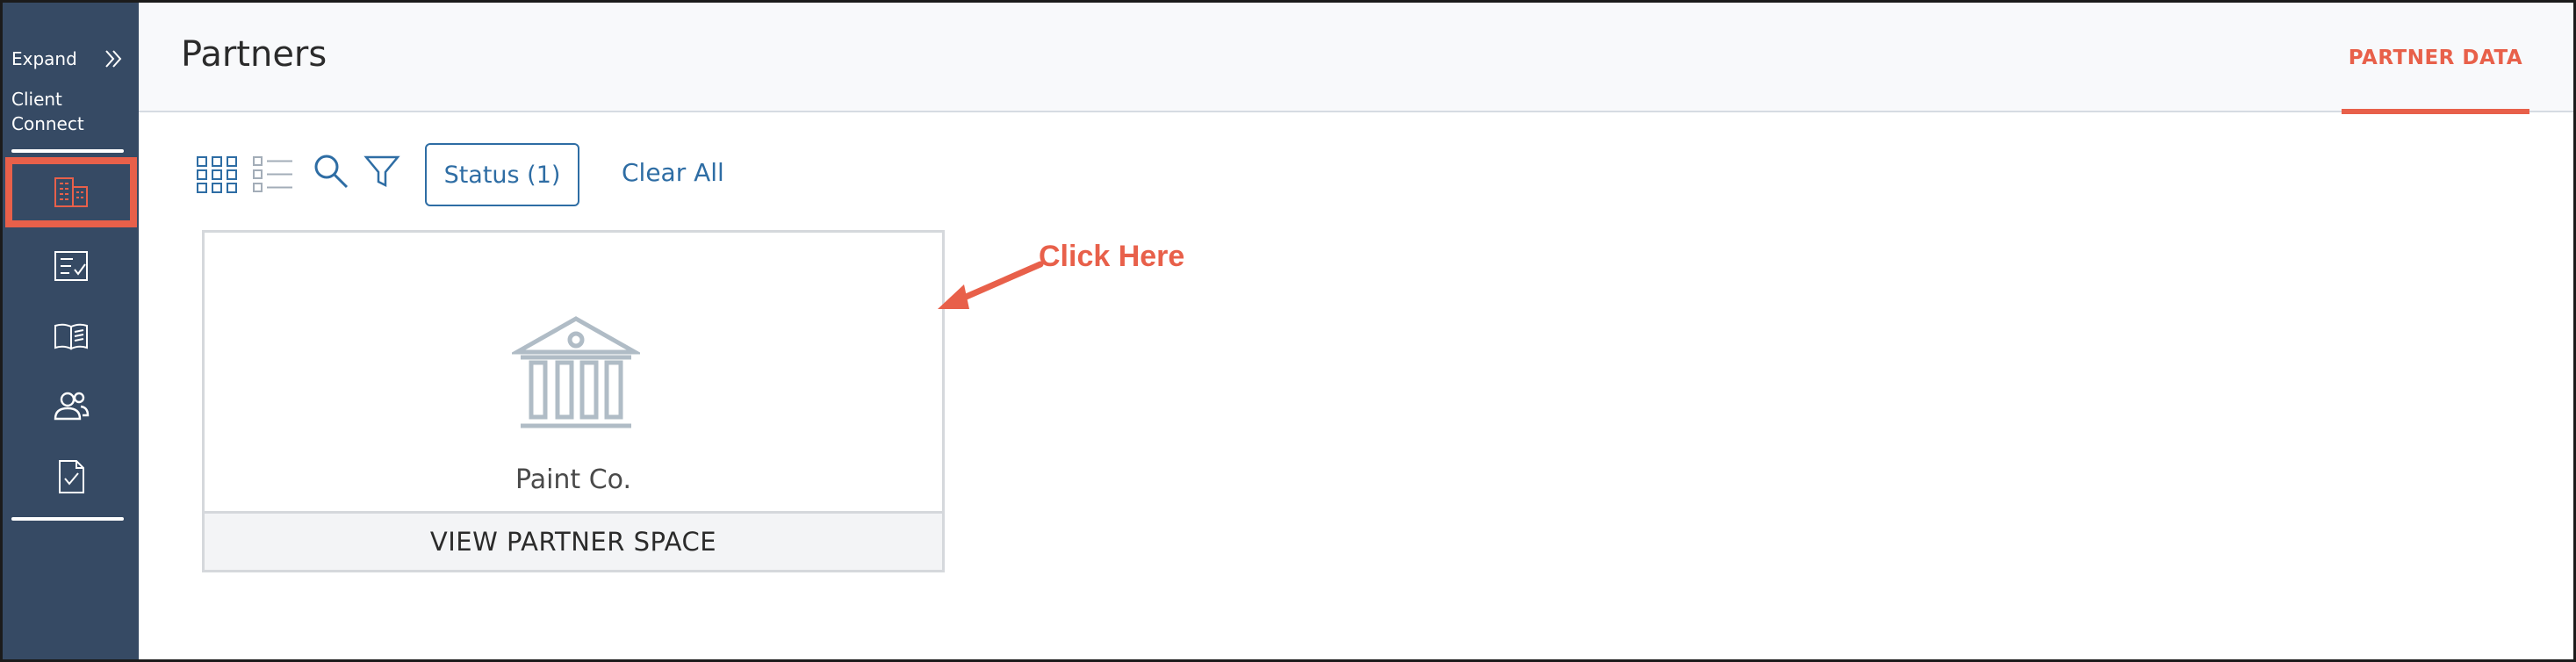  What do you see at coordinates (573, 479) in the screenshot?
I see `partner-name: Paint Co.` at bounding box center [573, 479].